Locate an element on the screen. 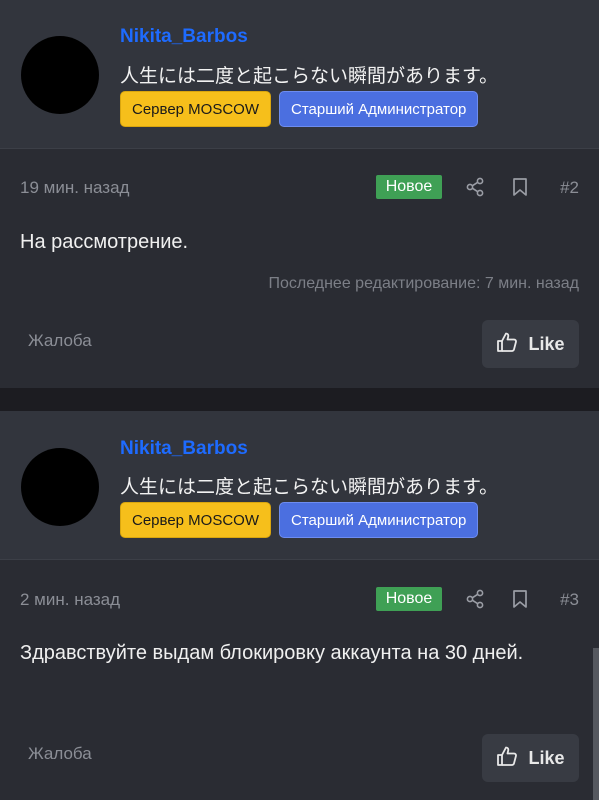 The image size is (599, 800). post-time: 19 мин. назад is located at coordinates (74, 188).